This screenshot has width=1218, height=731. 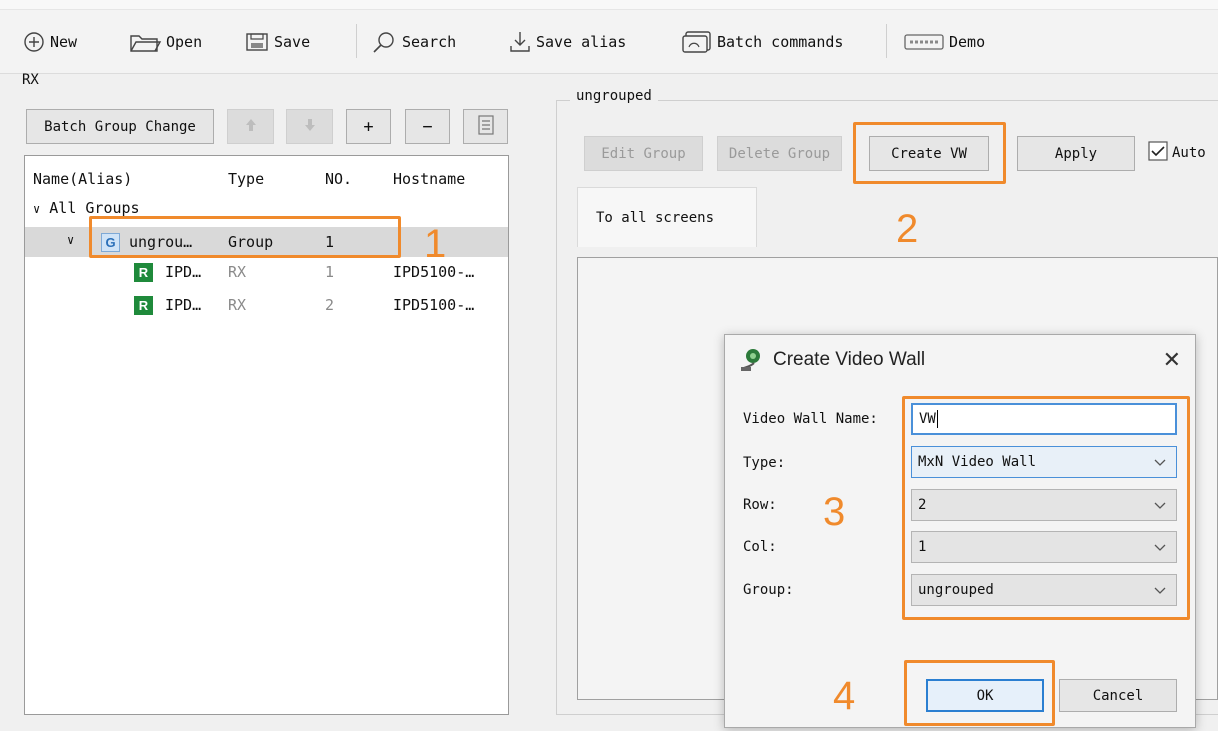 What do you see at coordinates (1118, 695) in the screenshot?
I see `cancel-button: Cancel` at bounding box center [1118, 695].